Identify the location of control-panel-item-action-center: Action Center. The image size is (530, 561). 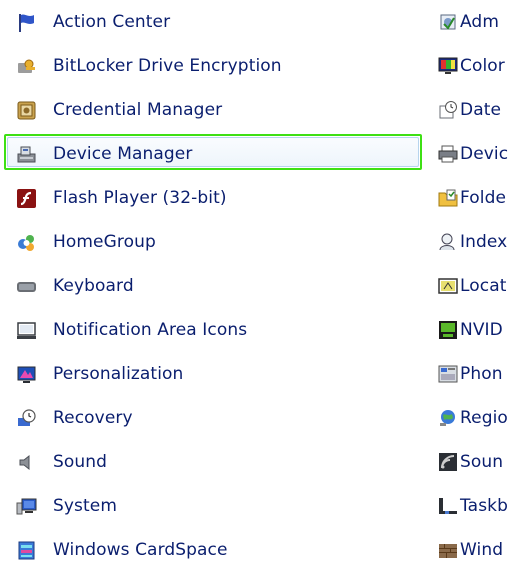
(214, 22).